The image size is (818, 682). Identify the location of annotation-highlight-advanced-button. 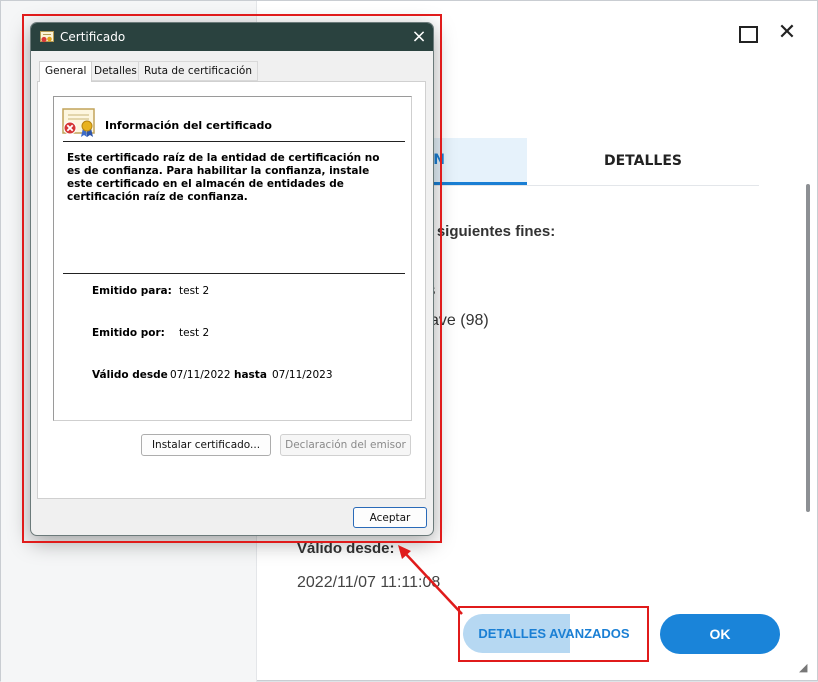
(553, 634).